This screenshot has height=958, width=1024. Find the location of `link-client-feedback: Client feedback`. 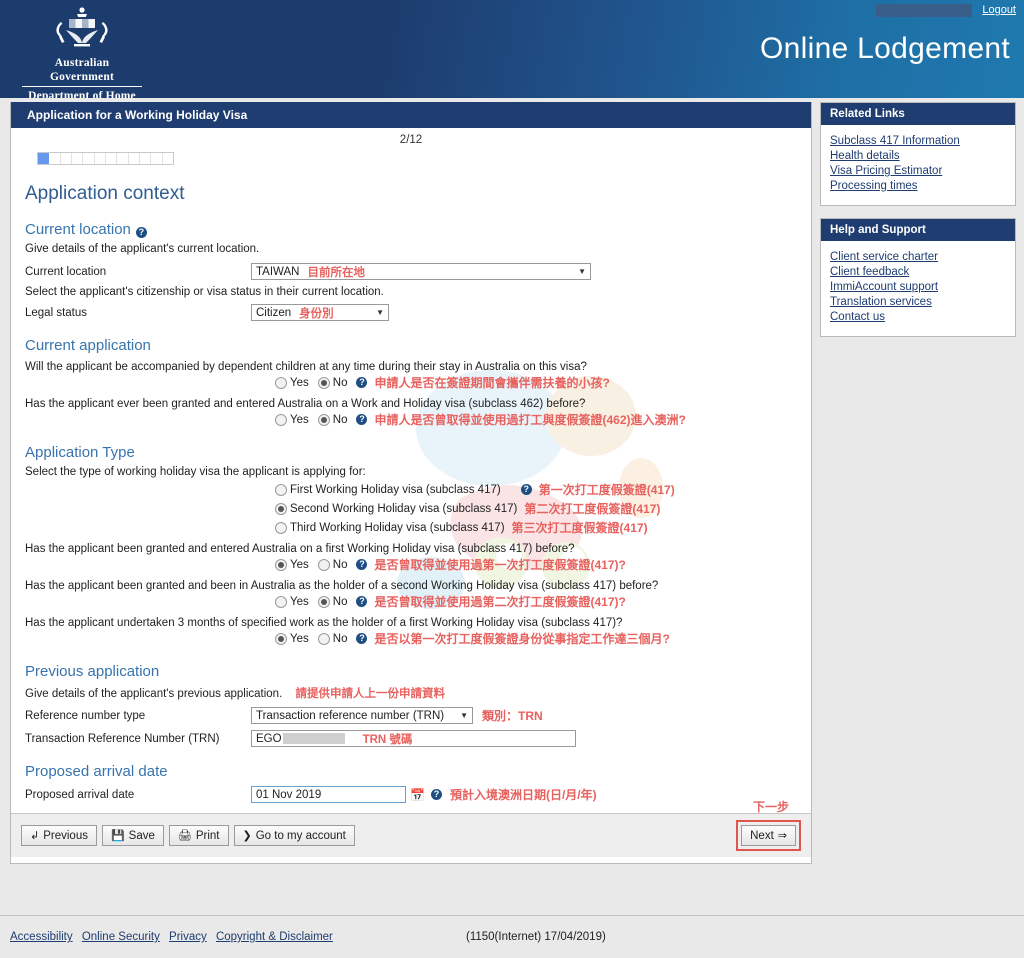

link-client-feedback: Client feedback is located at coordinates (918, 272).